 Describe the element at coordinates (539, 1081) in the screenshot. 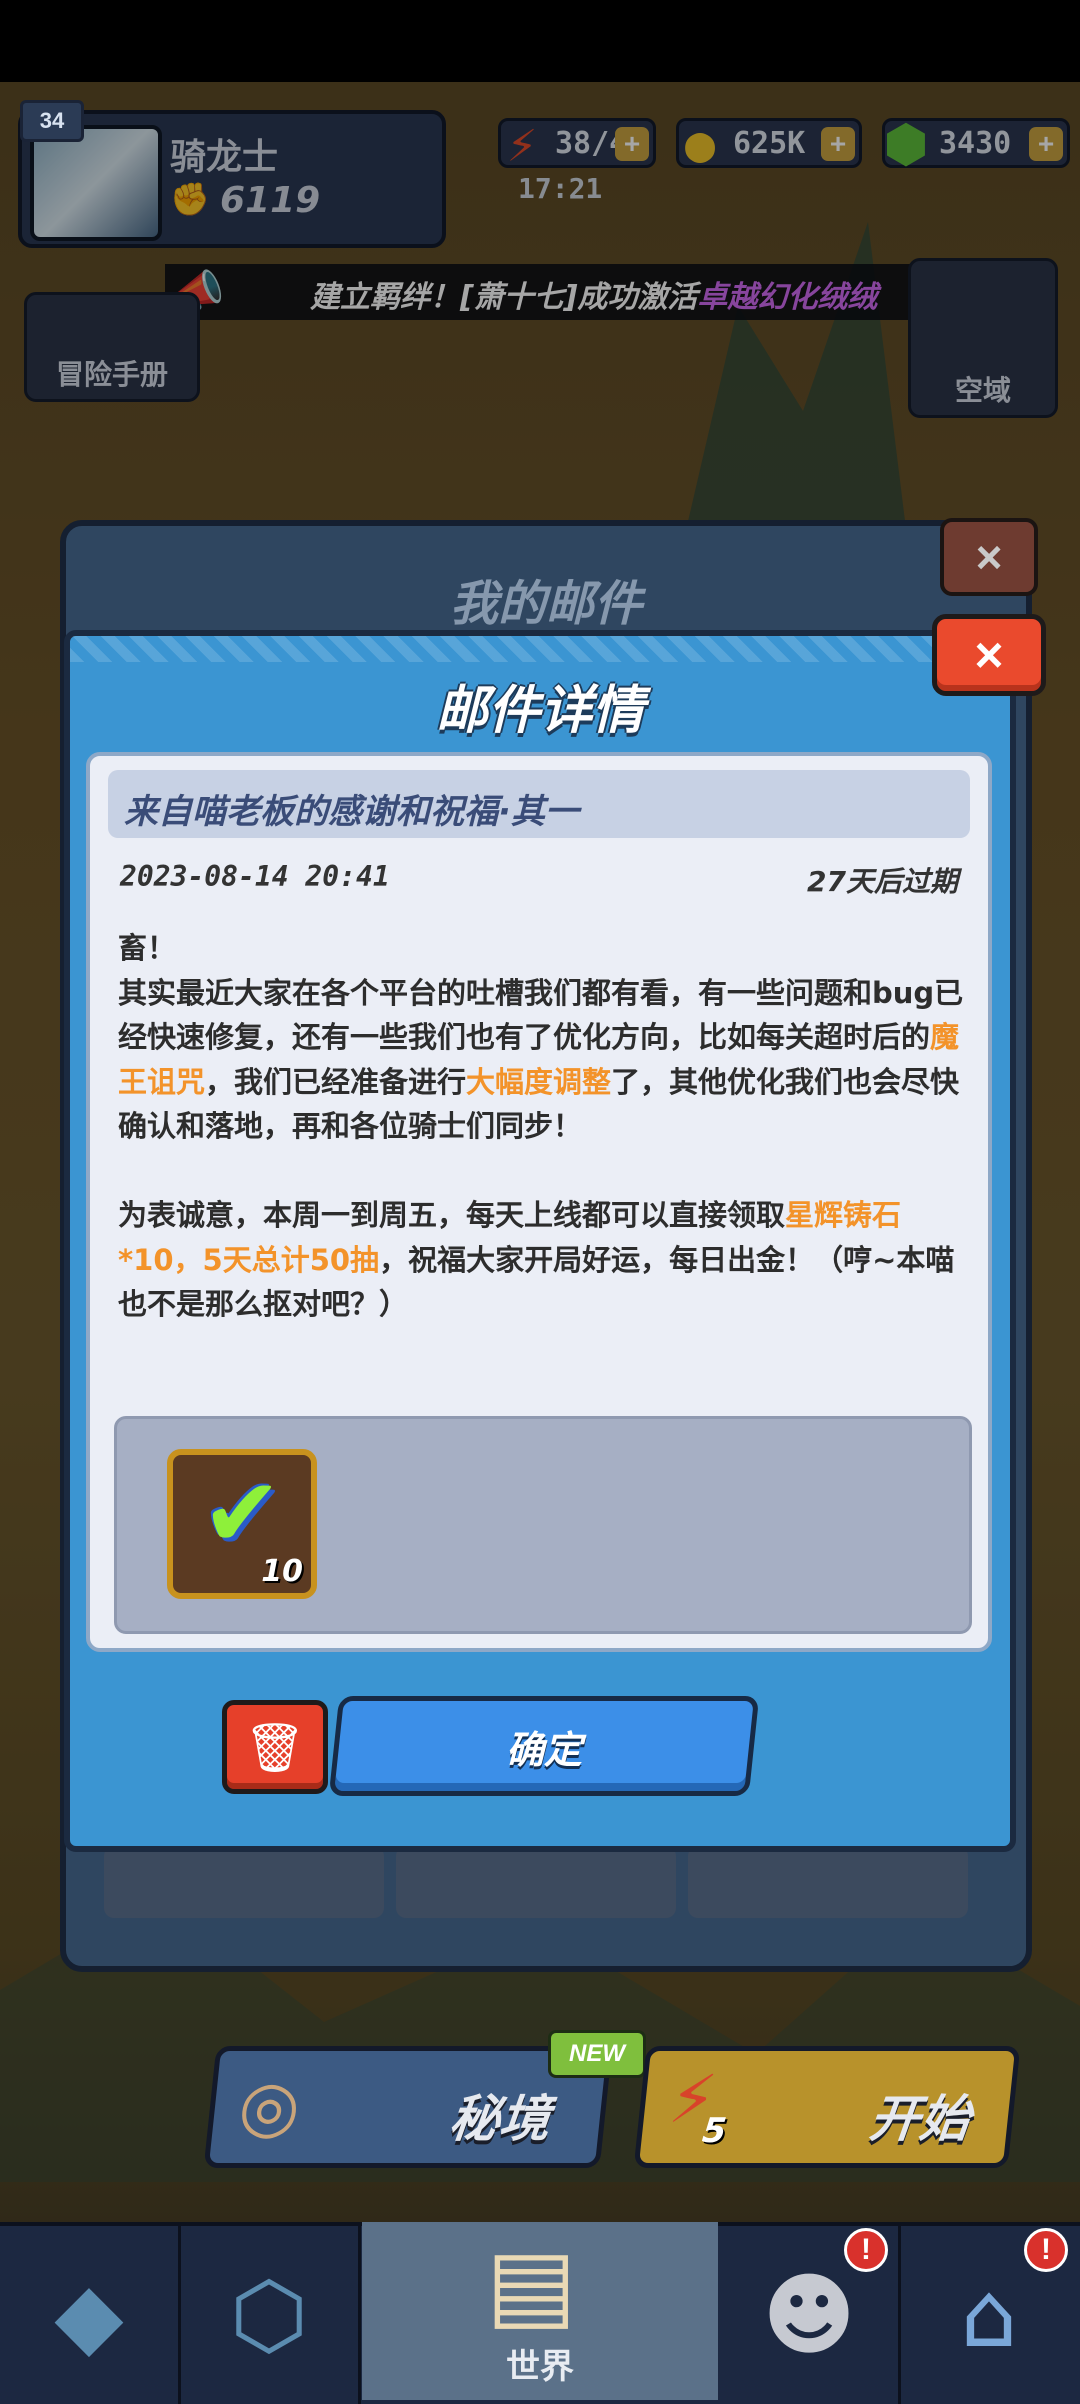

I see `mail-highlight: 大幅度调整` at that location.